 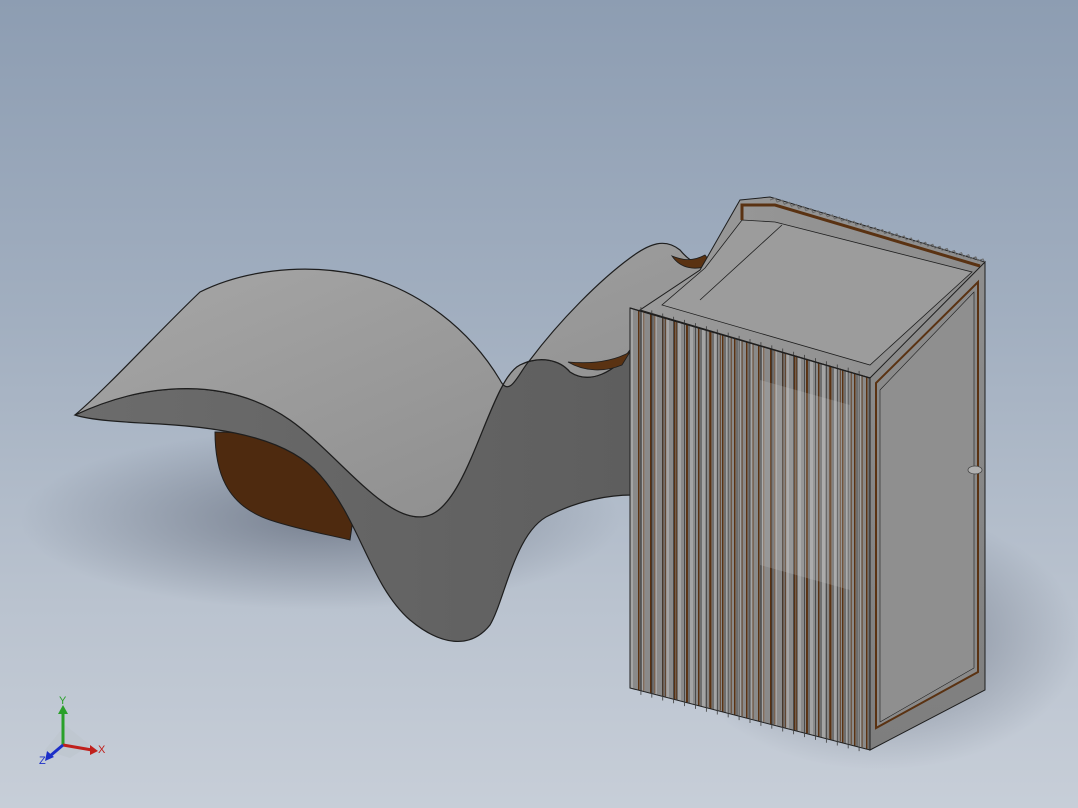 What do you see at coordinates (975, 470) in the screenshot?
I see `box-side-knob` at bounding box center [975, 470].